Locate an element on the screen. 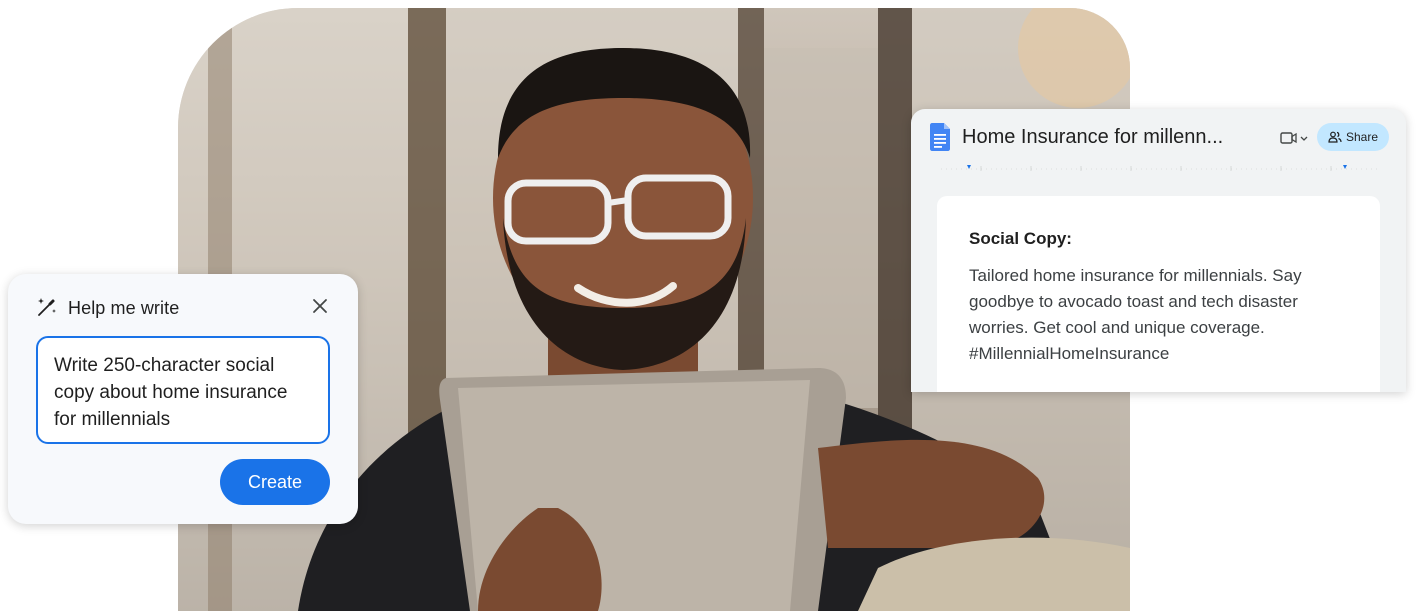  document-heading: Social Copy: is located at coordinates (1020, 238).